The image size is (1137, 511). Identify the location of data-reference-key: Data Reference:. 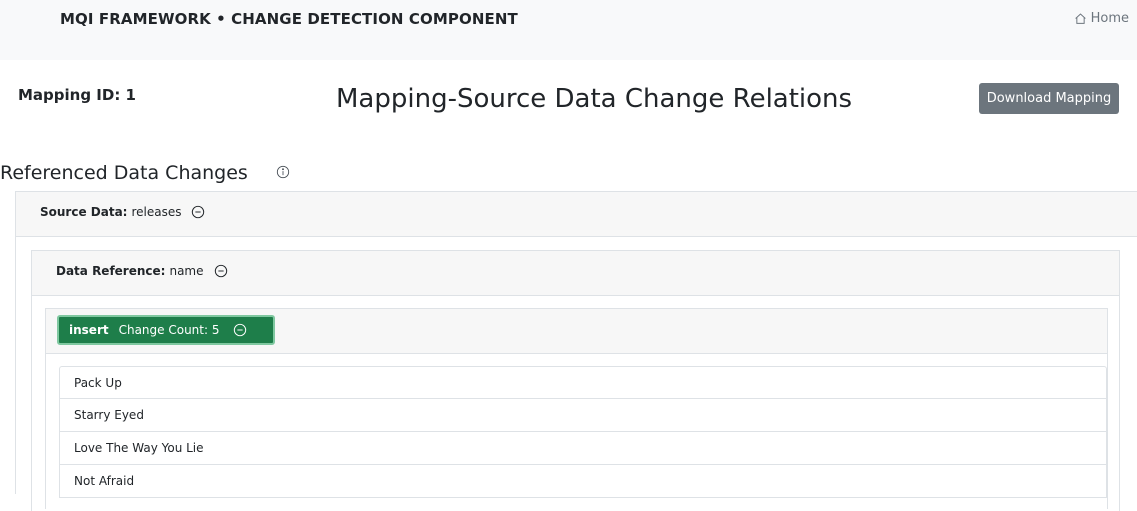
(111, 271).